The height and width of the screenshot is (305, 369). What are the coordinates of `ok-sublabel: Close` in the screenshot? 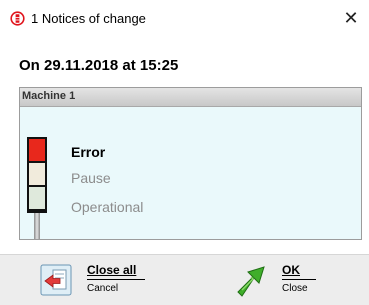 It's located at (295, 288).